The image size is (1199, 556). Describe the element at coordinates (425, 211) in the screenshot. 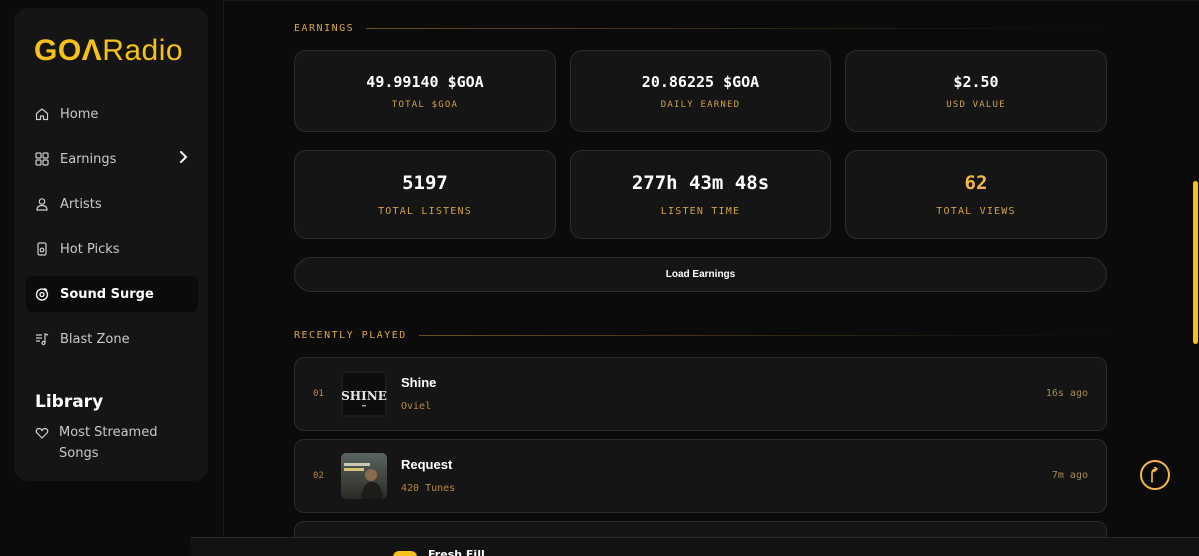

I see `stat-label: TOTAL LISTENS` at that location.